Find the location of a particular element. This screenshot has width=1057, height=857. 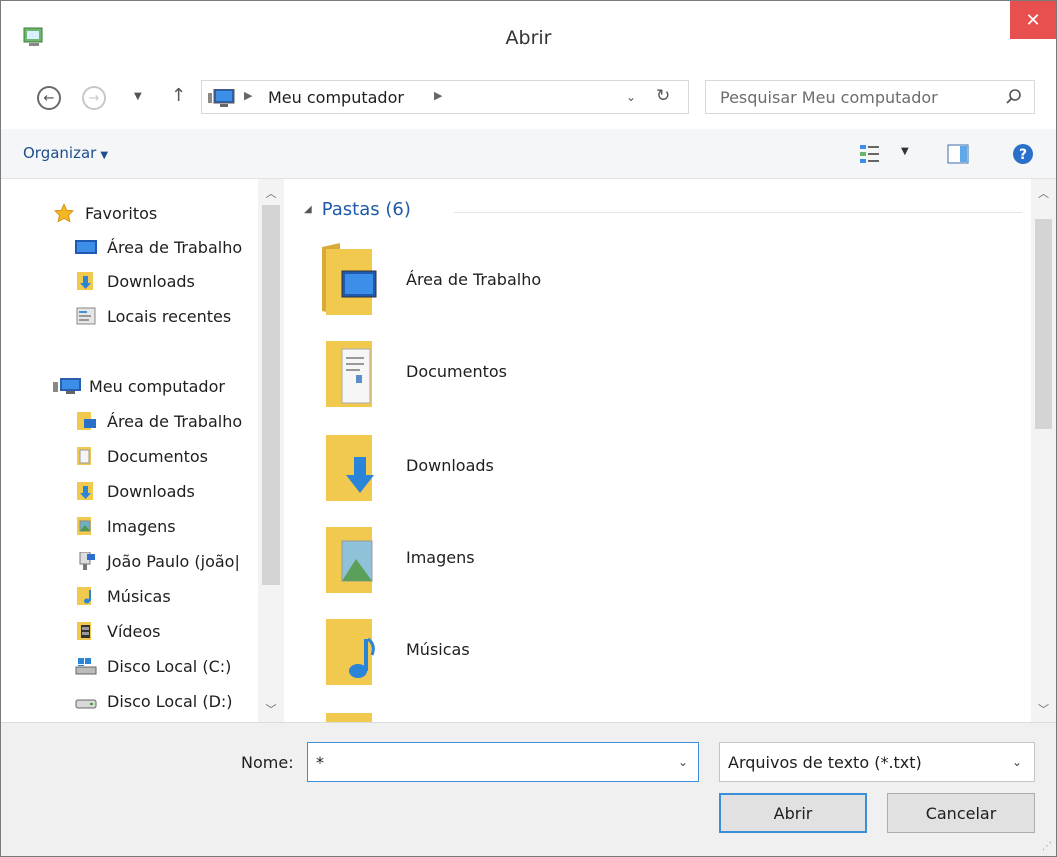

address-bar: ▶ Meu computador ▶ ⌄ ↻ is located at coordinates (445, 97).